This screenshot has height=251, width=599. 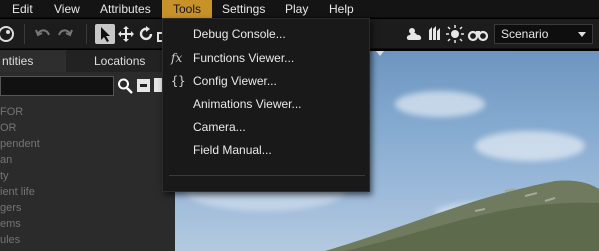 I want to click on panel-tabs: ntities Locations, so click(x=87, y=61).